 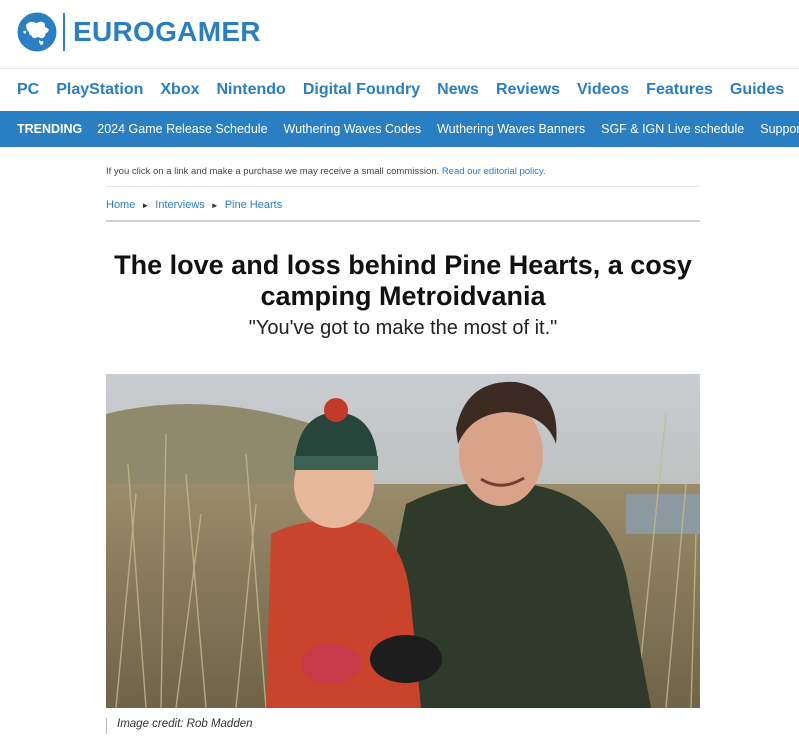 What do you see at coordinates (167, 31) in the screenshot?
I see `logo-wordmark: EUROGAMER` at bounding box center [167, 31].